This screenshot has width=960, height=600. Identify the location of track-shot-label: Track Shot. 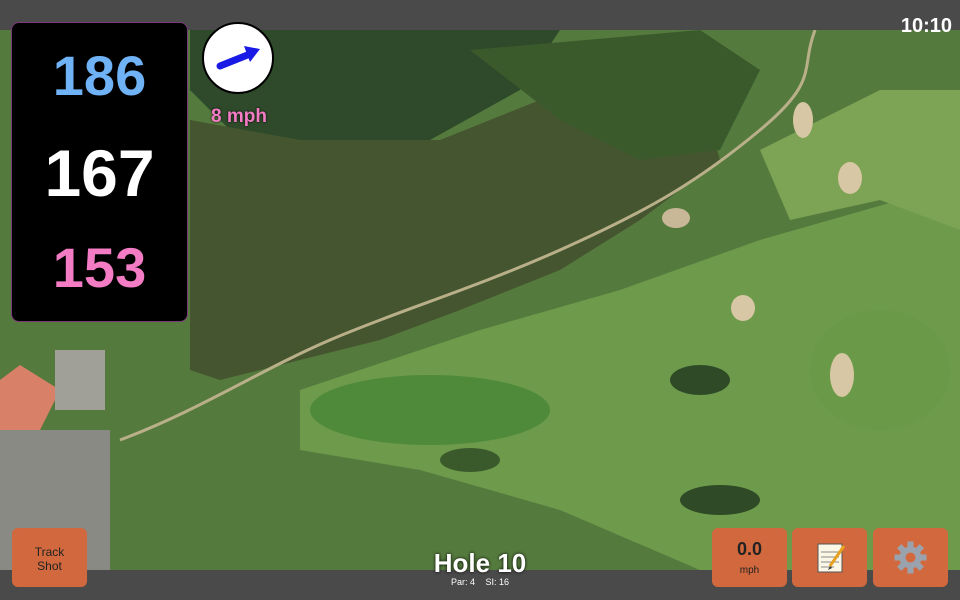
(49, 559).